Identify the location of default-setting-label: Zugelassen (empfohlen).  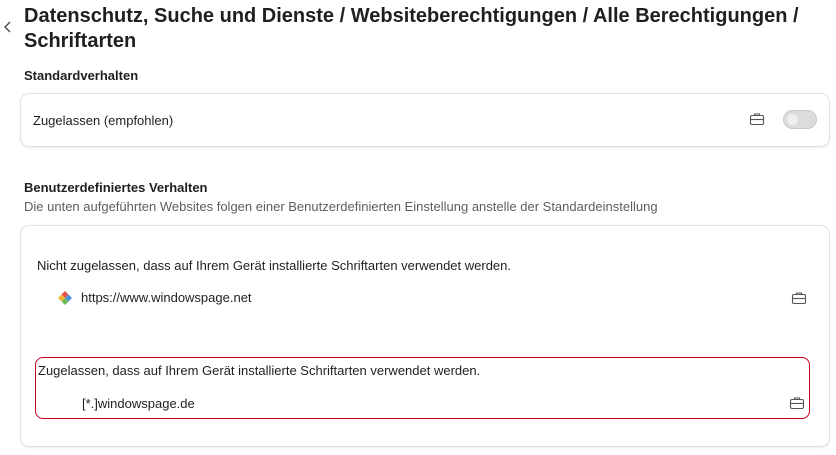
(103, 120).